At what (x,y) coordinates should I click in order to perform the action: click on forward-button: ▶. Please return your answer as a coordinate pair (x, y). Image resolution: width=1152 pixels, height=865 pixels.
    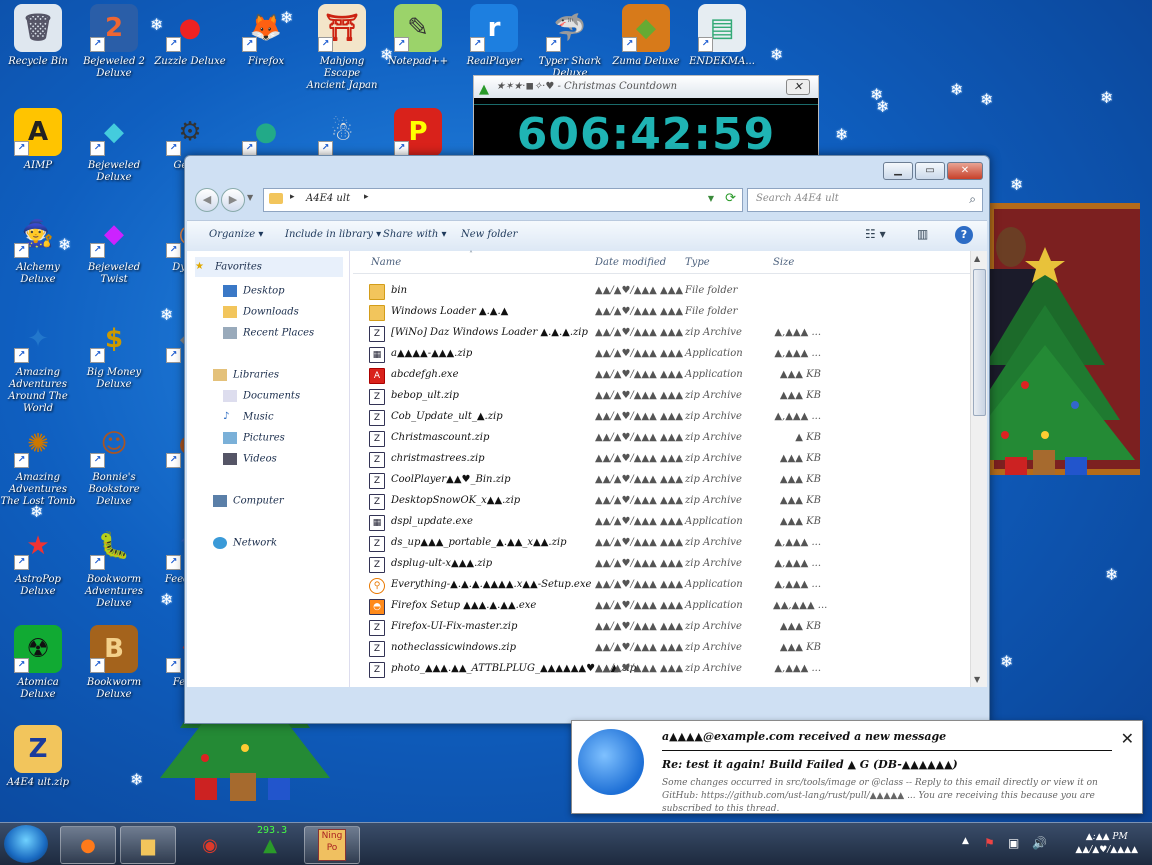
    Looking at the image, I should click on (233, 200).